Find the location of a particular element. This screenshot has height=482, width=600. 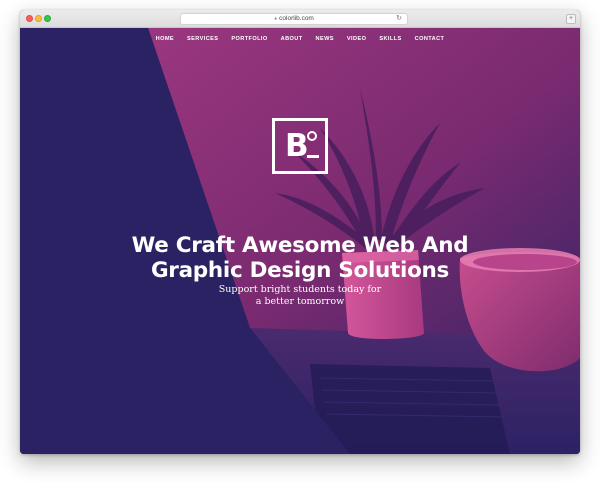

url-label: colorlib.com is located at coordinates (296, 18).